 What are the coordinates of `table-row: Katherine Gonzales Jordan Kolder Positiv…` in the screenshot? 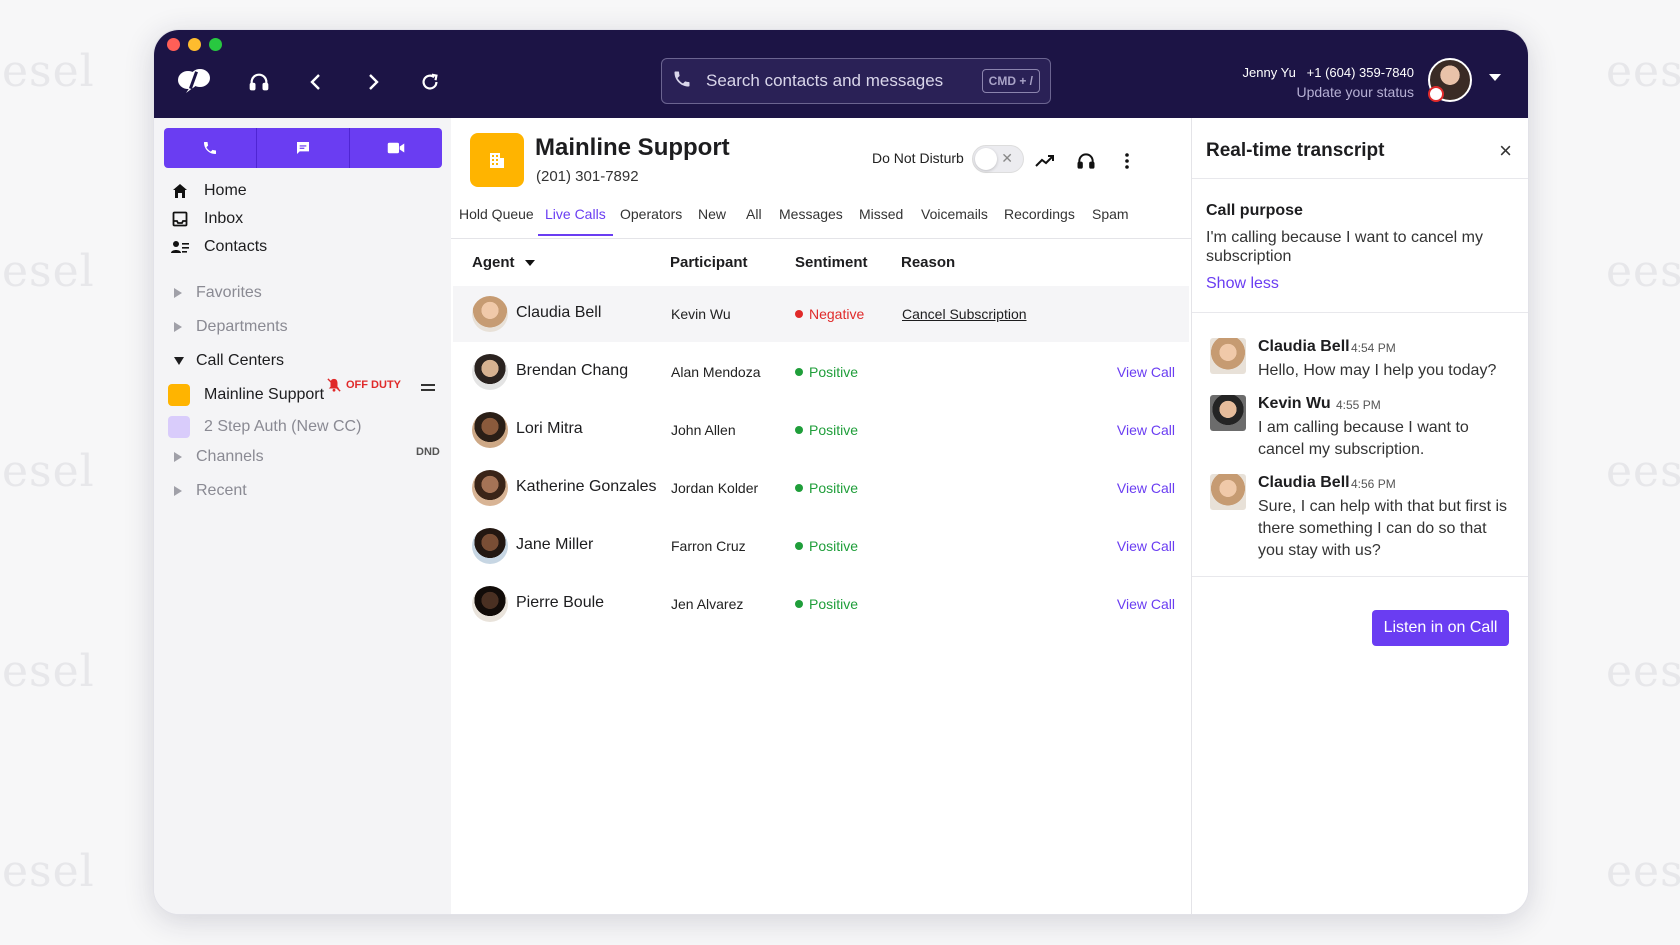 It's located at (821, 488).